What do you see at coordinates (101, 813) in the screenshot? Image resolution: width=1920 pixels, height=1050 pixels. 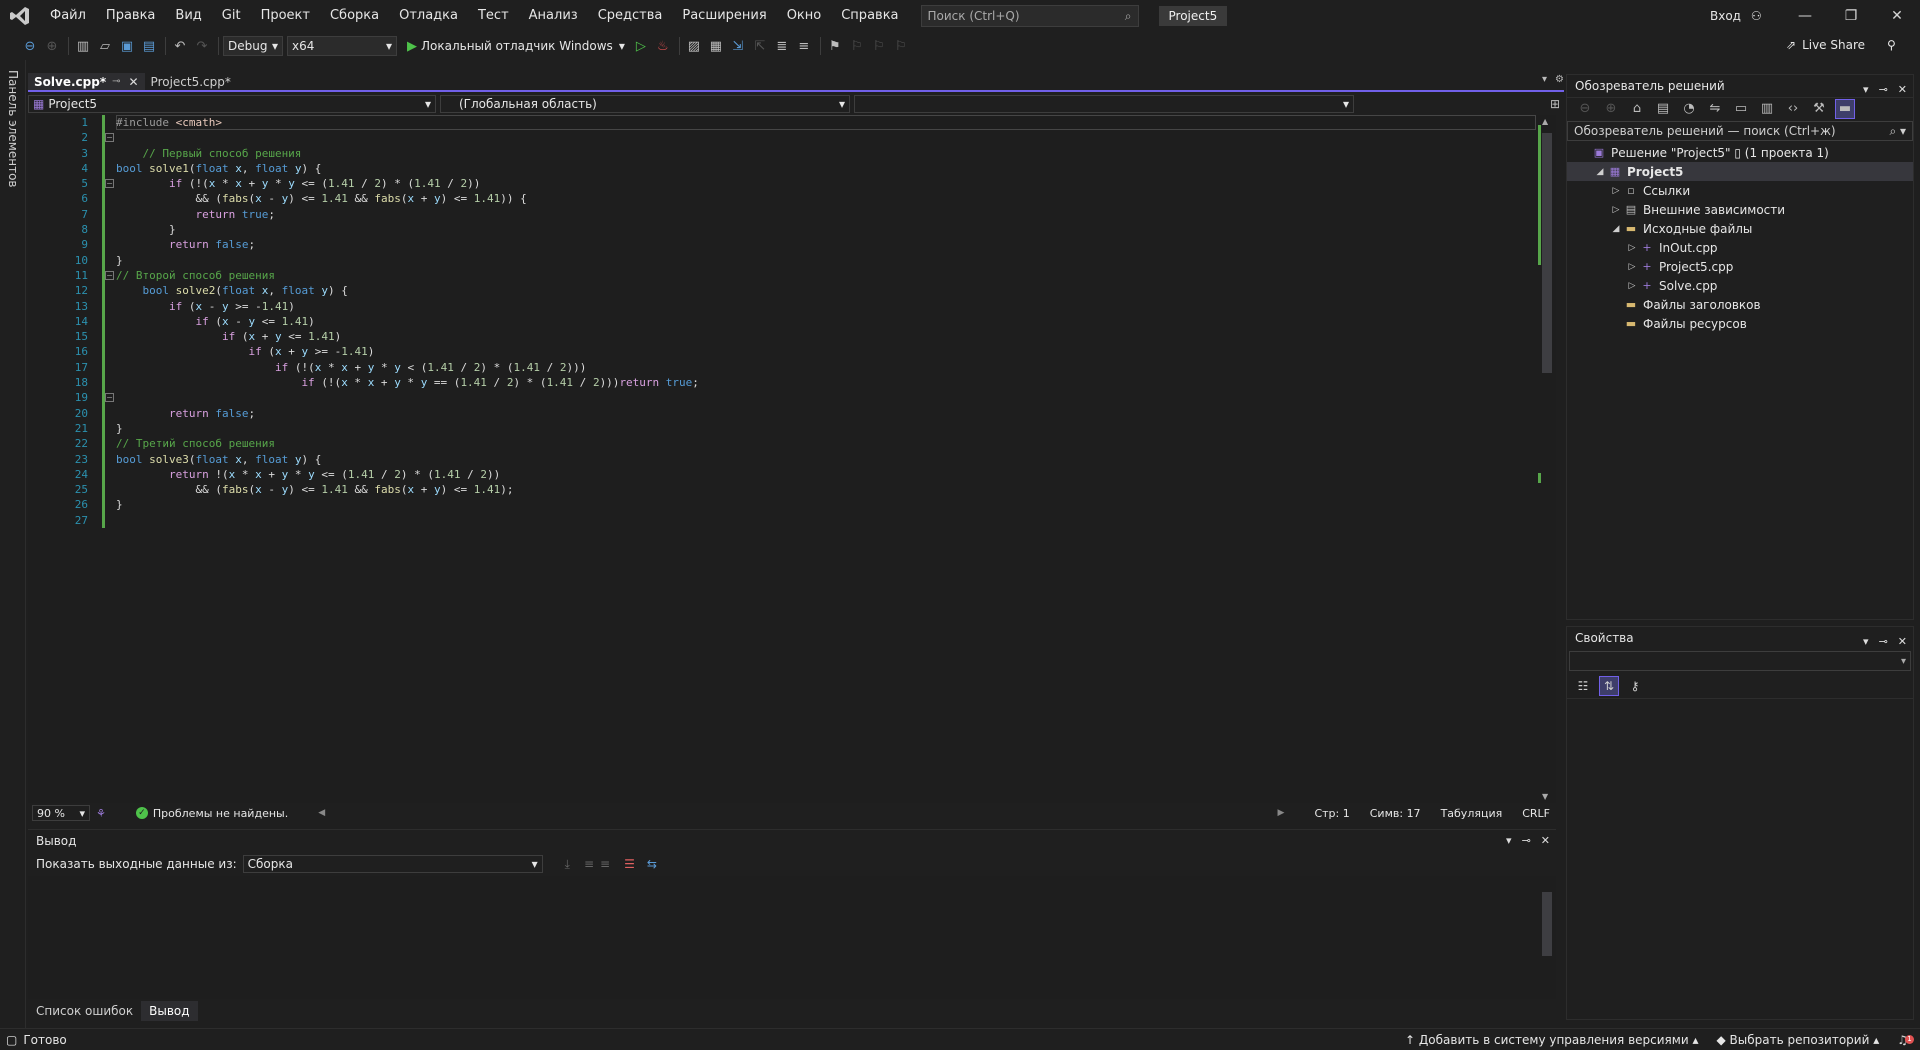 I see `intellicode-icon: ⚘` at bounding box center [101, 813].